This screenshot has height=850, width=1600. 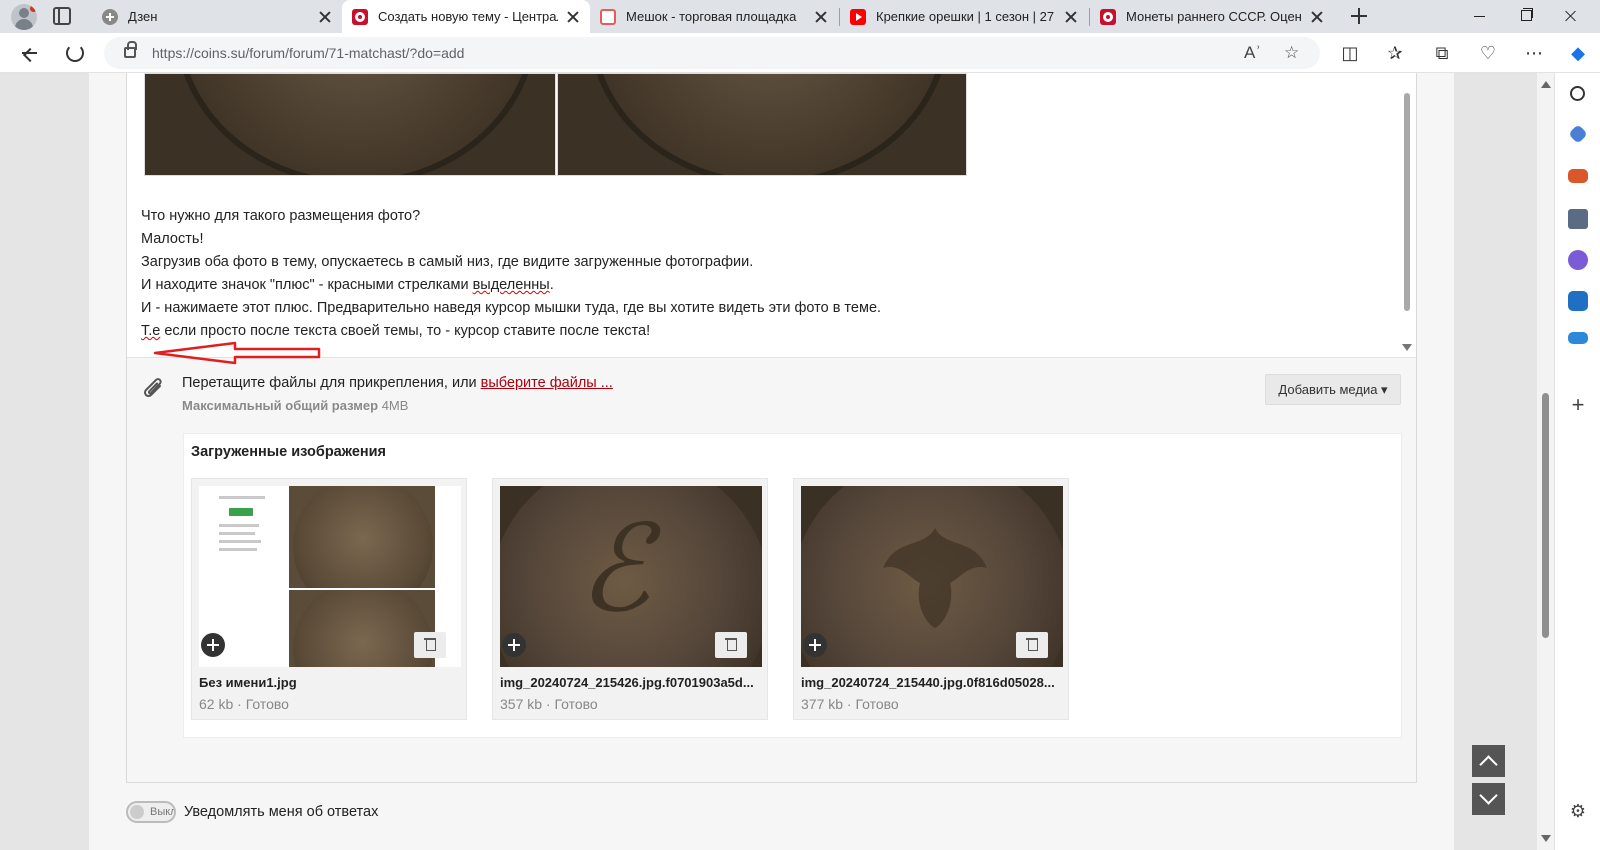 What do you see at coordinates (1534, 53) in the screenshot?
I see `more-menu-icon: ⋯` at bounding box center [1534, 53].